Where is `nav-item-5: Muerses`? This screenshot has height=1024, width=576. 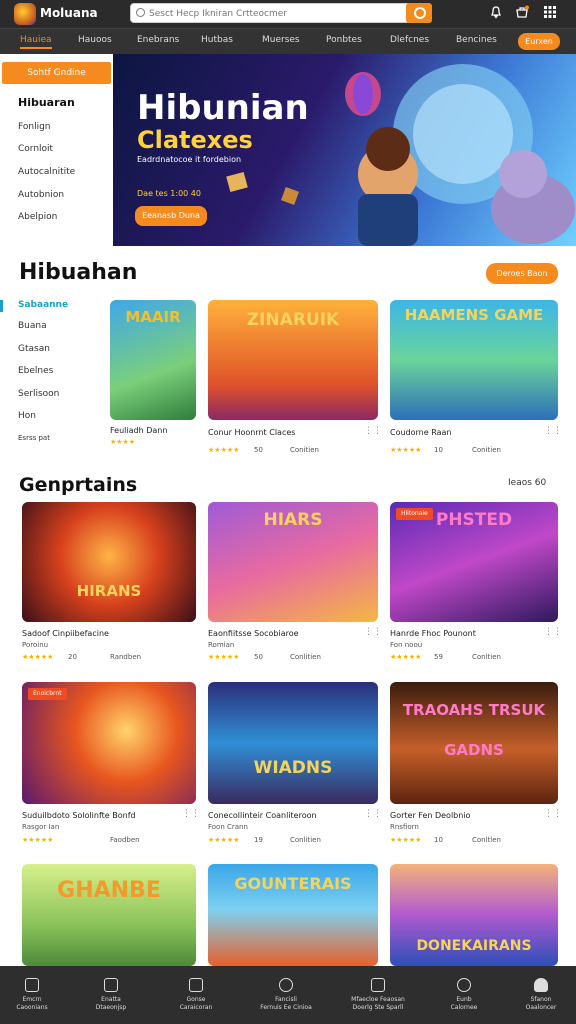 nav-item-5: Muerses is located at coordinates (281, 42).